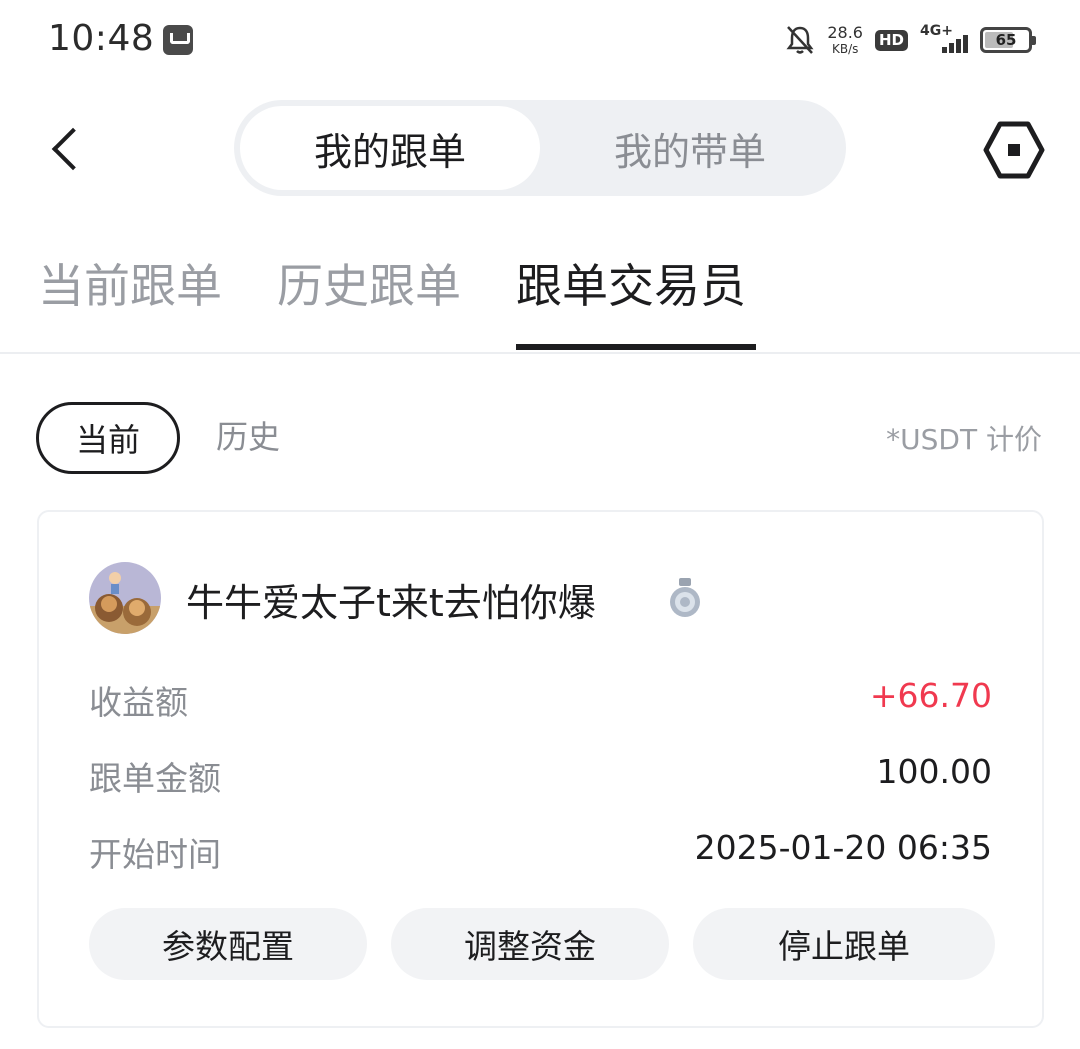  I want to click on network-speed: 28.6 KB/s, so click(845, 39).